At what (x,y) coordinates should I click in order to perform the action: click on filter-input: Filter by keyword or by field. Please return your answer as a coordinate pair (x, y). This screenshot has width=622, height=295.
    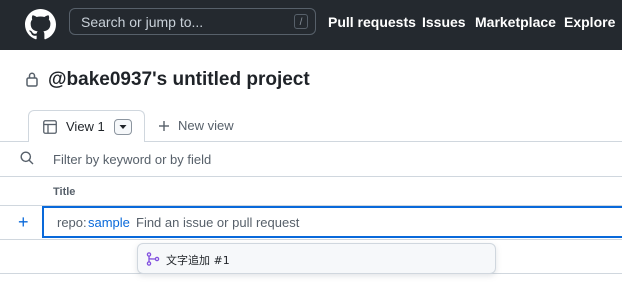
    Looking at the image, I should click on (132, 159).